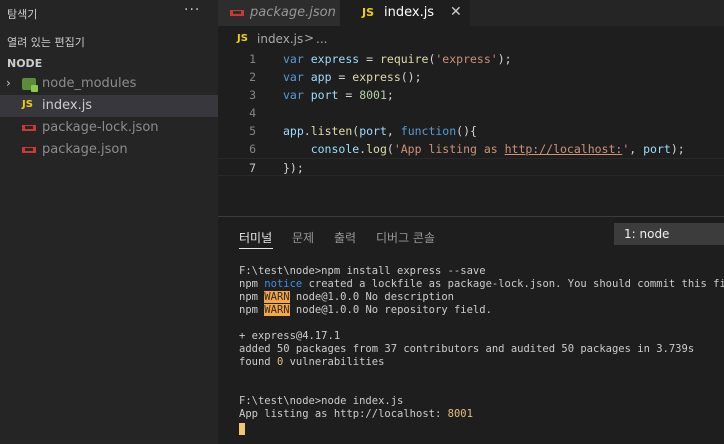  What do you see at coordinates (397, 59) in the screenshot?
I see `code-text: var express = require('express');` at bounding box center [397, 59].